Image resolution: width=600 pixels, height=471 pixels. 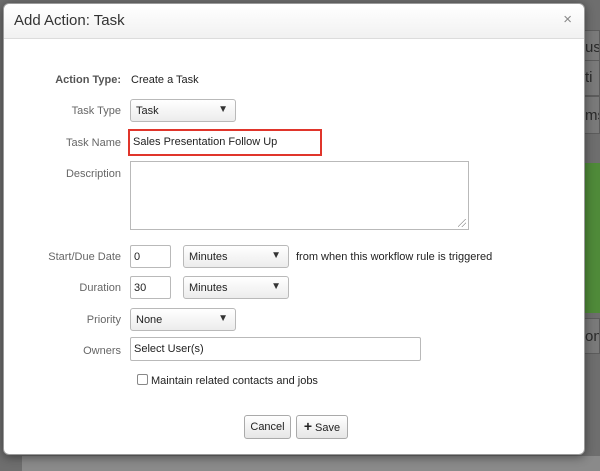 What do you see at coordinates (103, 320) in the screenshot?
I see `priority-label: Priority` at bounding box center [103, 320].